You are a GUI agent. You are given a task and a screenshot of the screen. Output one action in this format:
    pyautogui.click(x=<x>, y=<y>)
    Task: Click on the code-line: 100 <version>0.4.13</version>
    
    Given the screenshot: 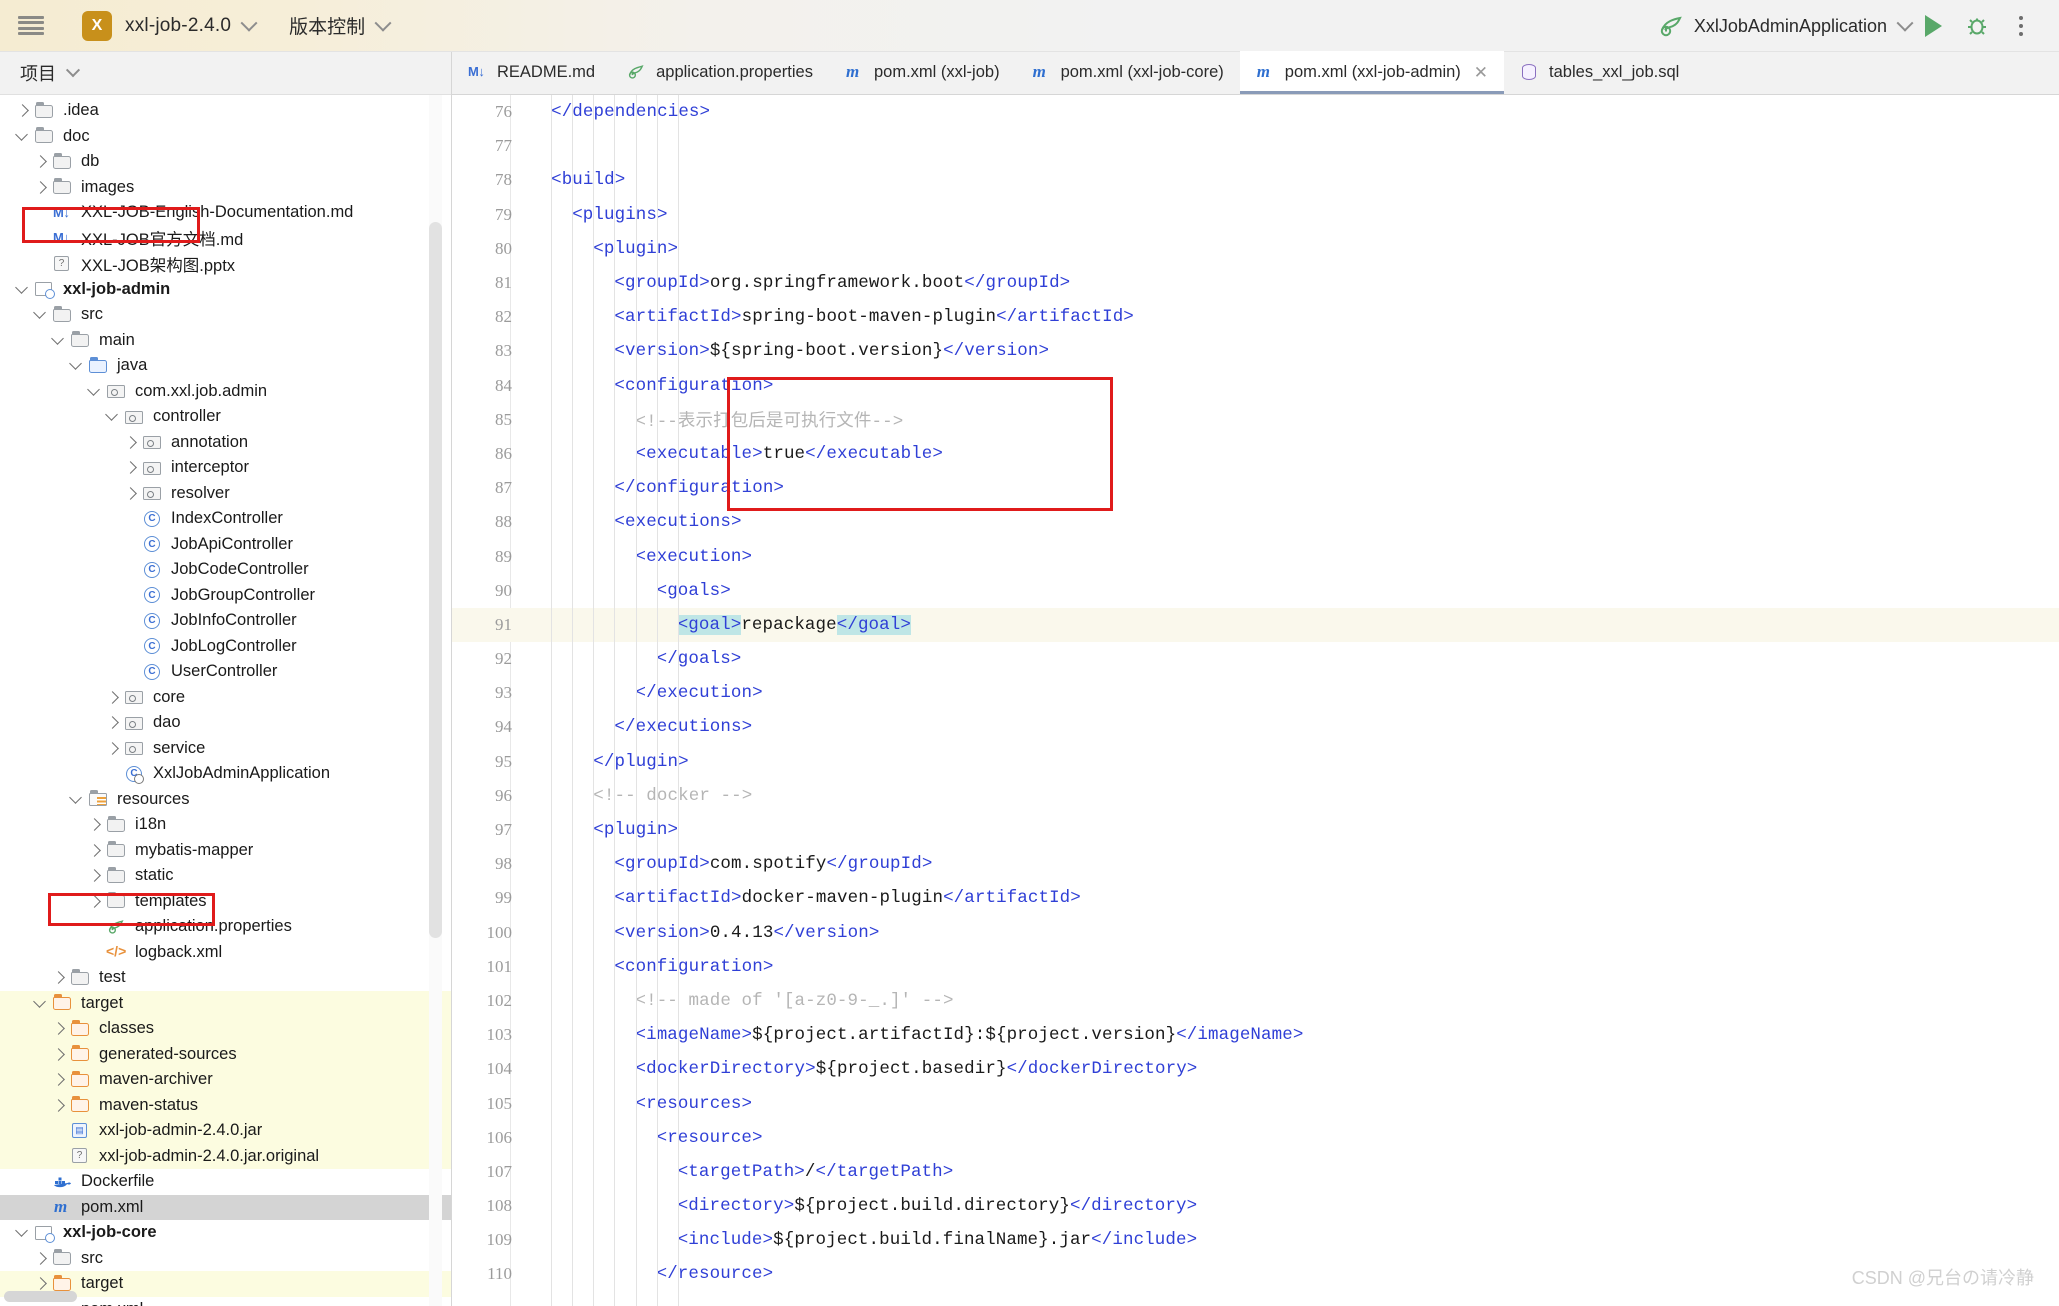 What is the action you would take?
    pyautogui.click(x=1255, y=933)
    